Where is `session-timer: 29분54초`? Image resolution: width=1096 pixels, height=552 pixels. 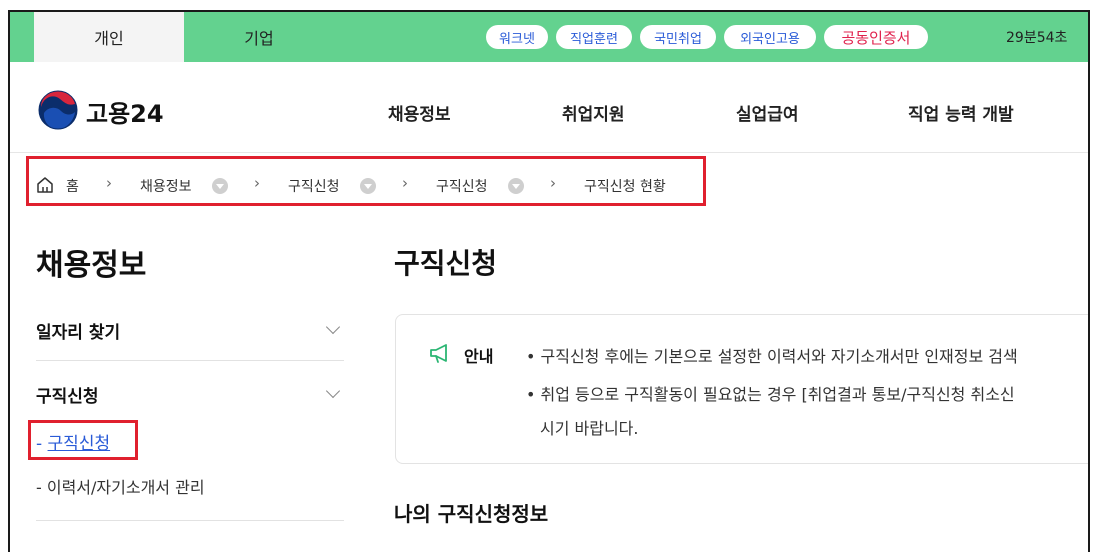
session-timer: 29분54초 is located at coordinates (1037, 38).